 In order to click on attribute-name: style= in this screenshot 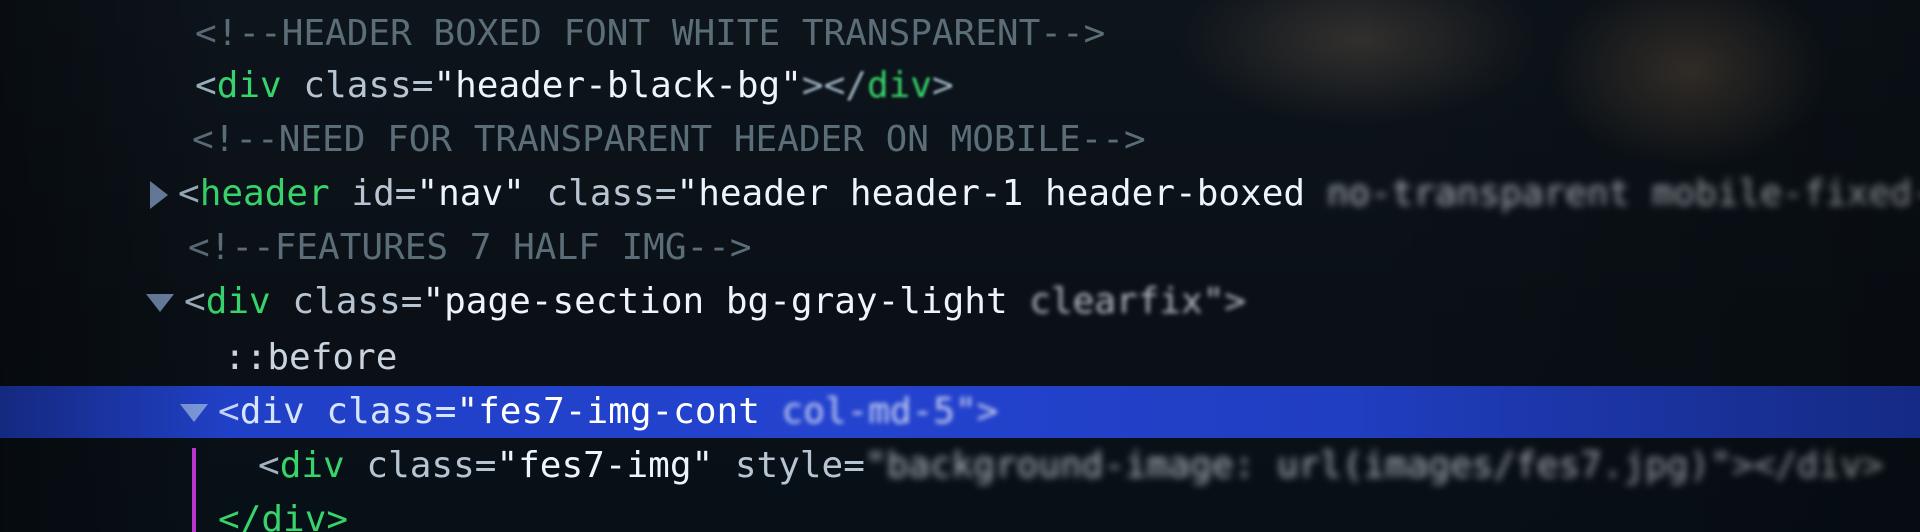, I will do `click(789, 465)`.